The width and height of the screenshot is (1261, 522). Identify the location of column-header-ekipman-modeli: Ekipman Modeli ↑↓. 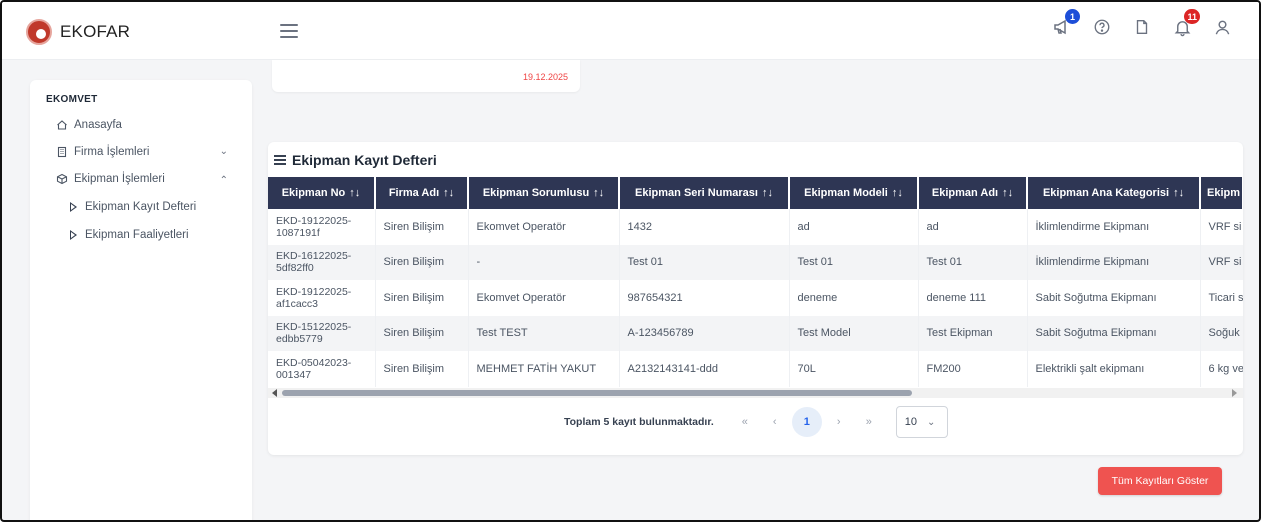
(854, 193).